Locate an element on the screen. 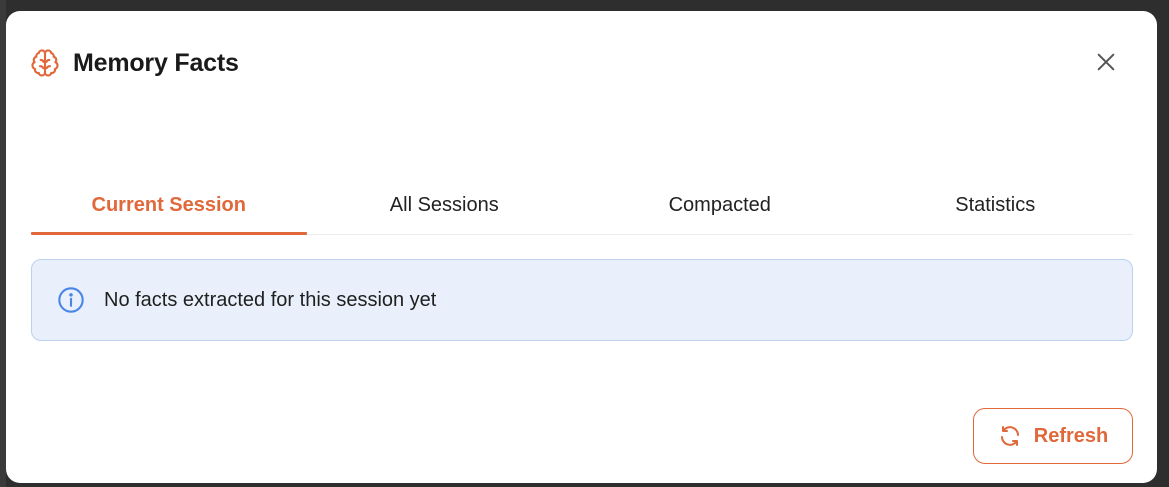 Image resolution: width=1169 pixels, height=487 pixels. brain-icon is located at coordinates (45, 63).